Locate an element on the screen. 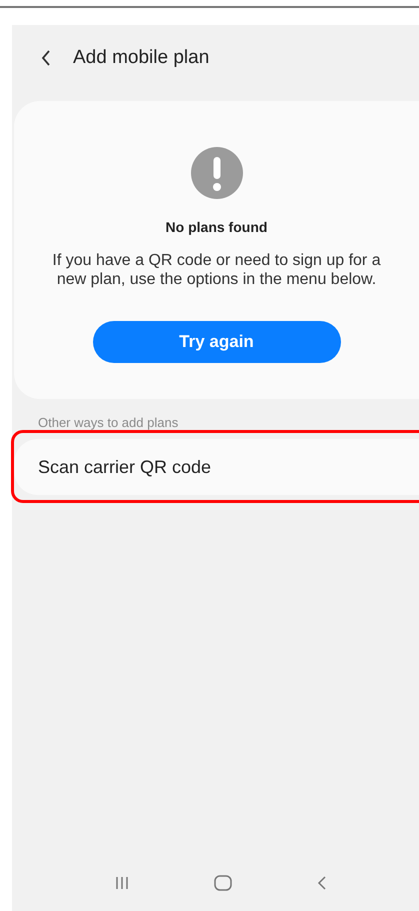 The width and height of the screenshot is (419, 911). exclamation-icon is located at coordinates (216, 173).